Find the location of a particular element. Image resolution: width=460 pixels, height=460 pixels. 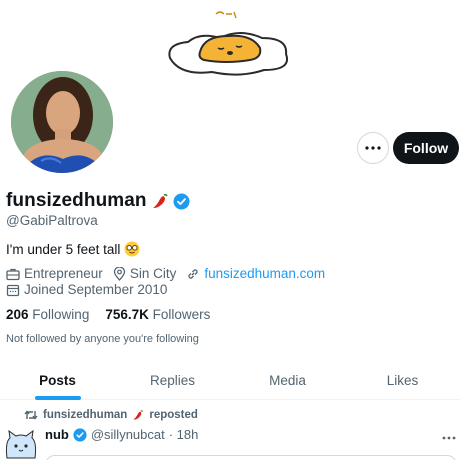

following-count: 206 Following is located at coordinates (47, 314).